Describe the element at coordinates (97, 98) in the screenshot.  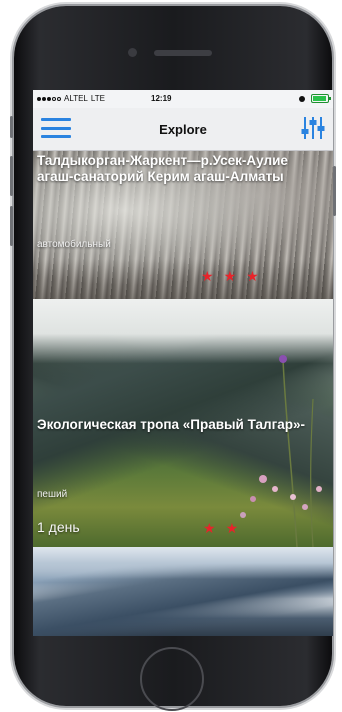
I see `network-type: LTE` at that location.